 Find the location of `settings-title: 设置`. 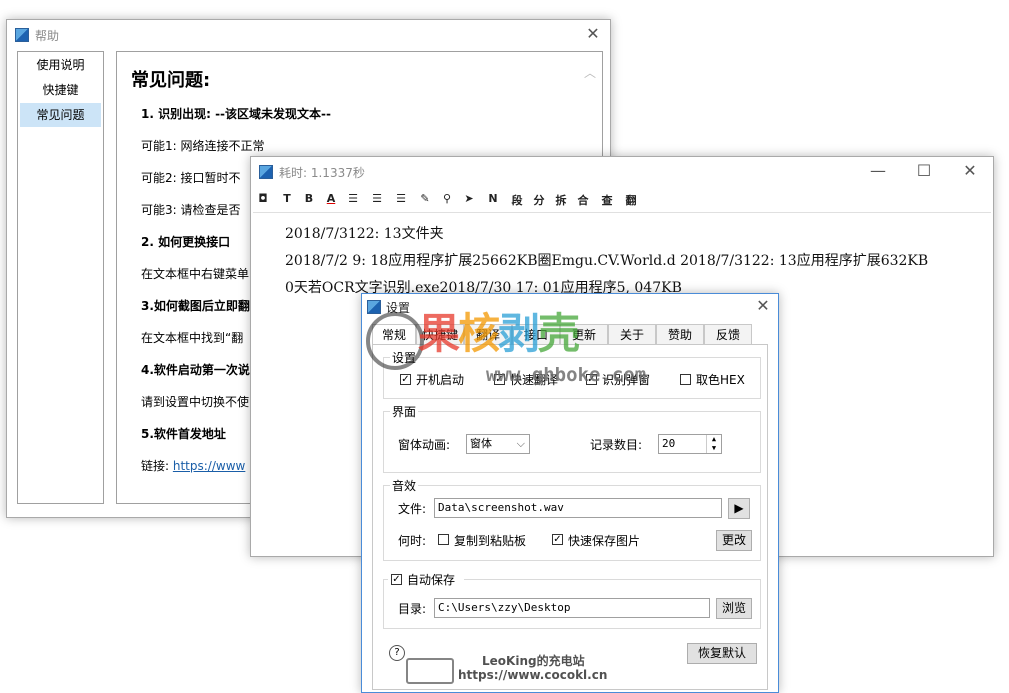

settings-title: 设置 is located at coordinates (398, 308).